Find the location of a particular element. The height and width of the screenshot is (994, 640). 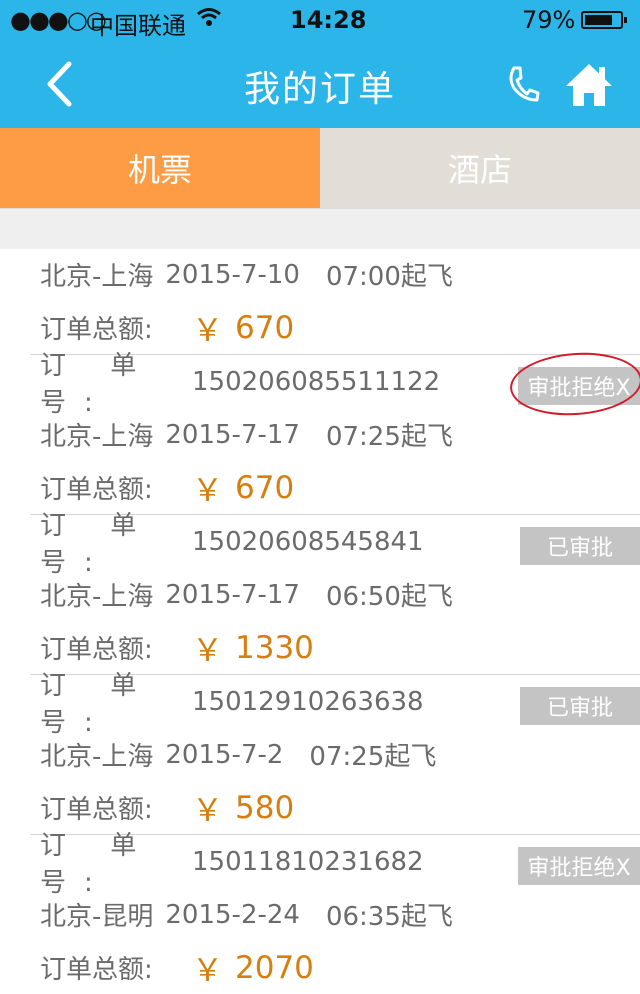

battery-percent: 79% is located at coordinates (549, 20).